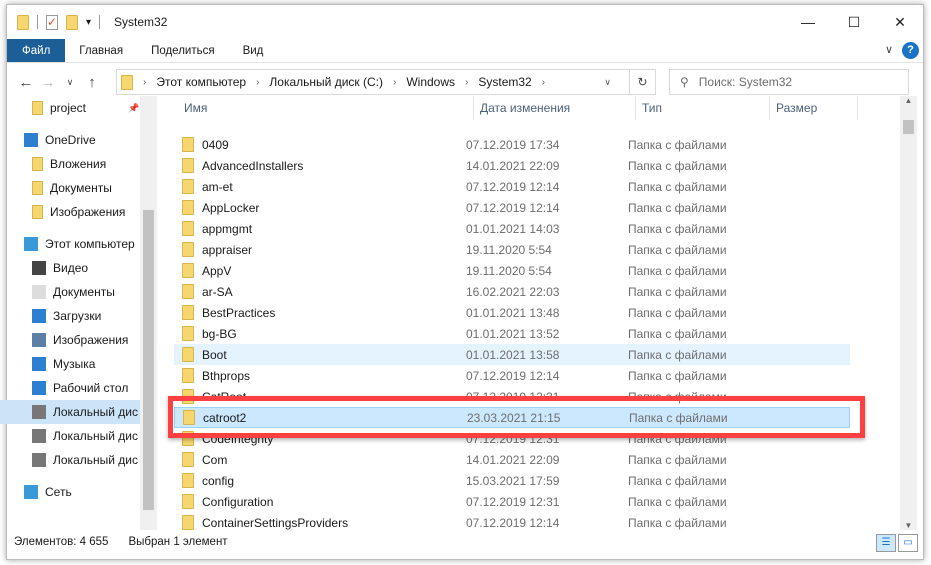 This screenshot has height=565, width=931. What do you see at coordinates (227, 249) in the screenshot?
I see `file-name: appraiser` at bounding box center [227, 249].